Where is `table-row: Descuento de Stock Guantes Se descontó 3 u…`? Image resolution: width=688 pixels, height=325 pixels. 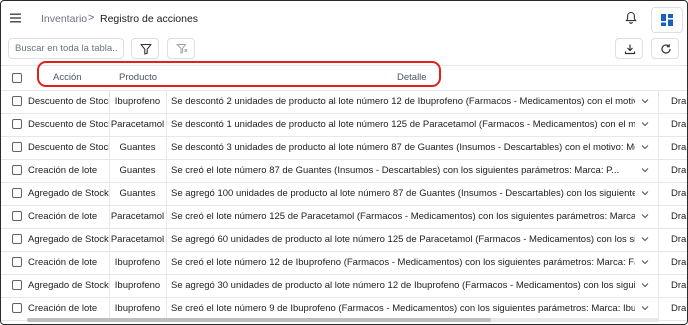 table-row: Descuento de Stock Guantes Se descontó 3 u… is located at coordinates (344, 148).